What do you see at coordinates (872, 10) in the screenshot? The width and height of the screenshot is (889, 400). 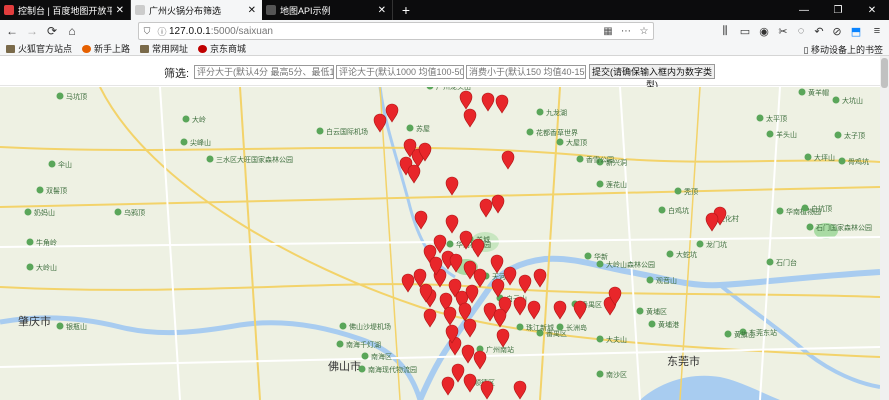 I see `close-window-button: ✕` at bounding box center [872, 10].